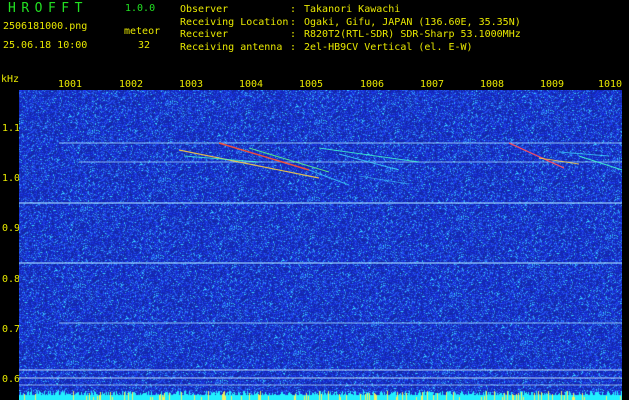 This screenshot has width=629, height=400. Describe the element at coordinates (142, 31) in the screenshot. I see `meteor-count-label: meteor` at that location.